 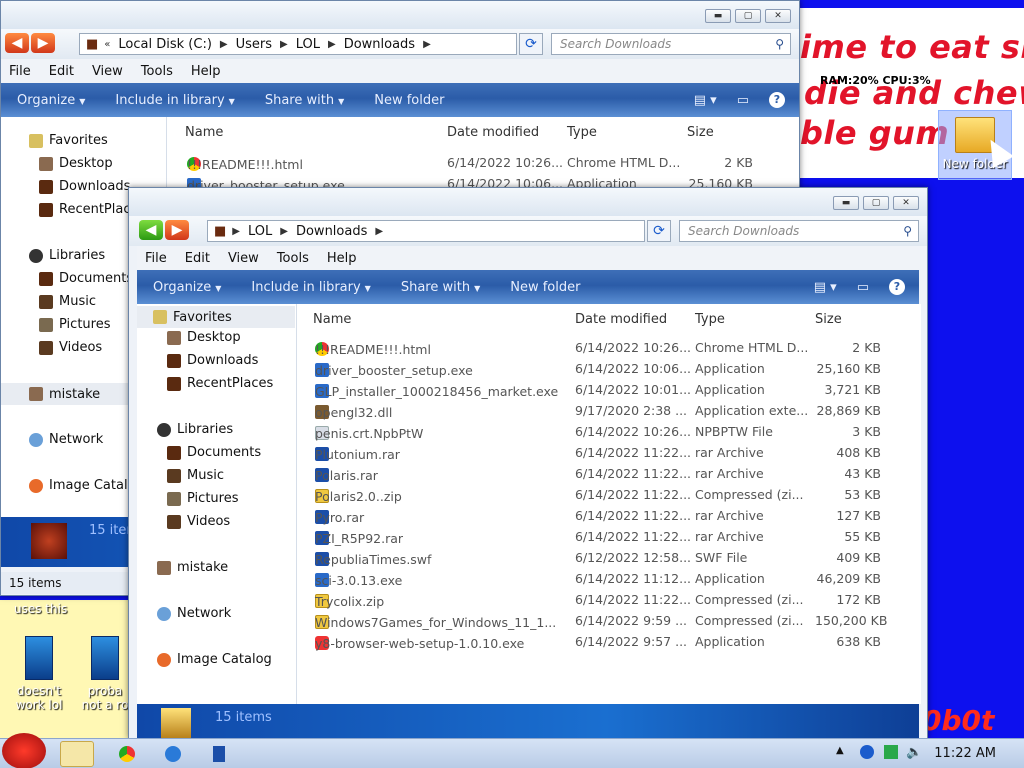 I want to click on network-status-icon, so click(x=891, y=752).